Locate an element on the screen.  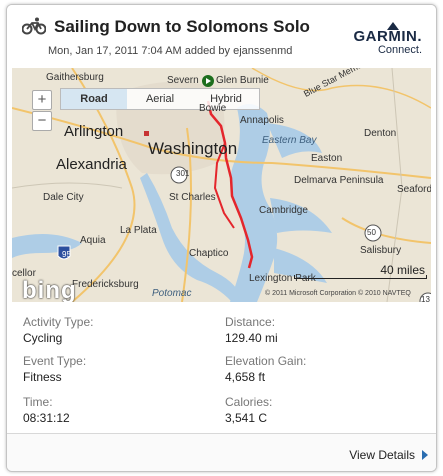
map-label-fredericksburg: Fredericksburg is located at coordinates (105, 284).